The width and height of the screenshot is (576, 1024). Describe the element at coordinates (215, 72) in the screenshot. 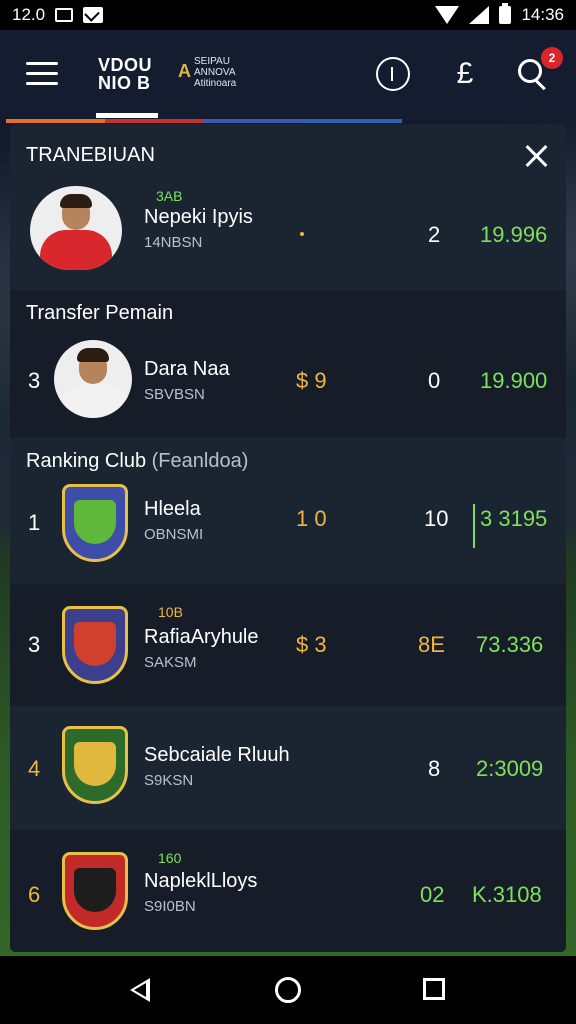

I see `partner-logo-line2: ANNOVA` at that location.